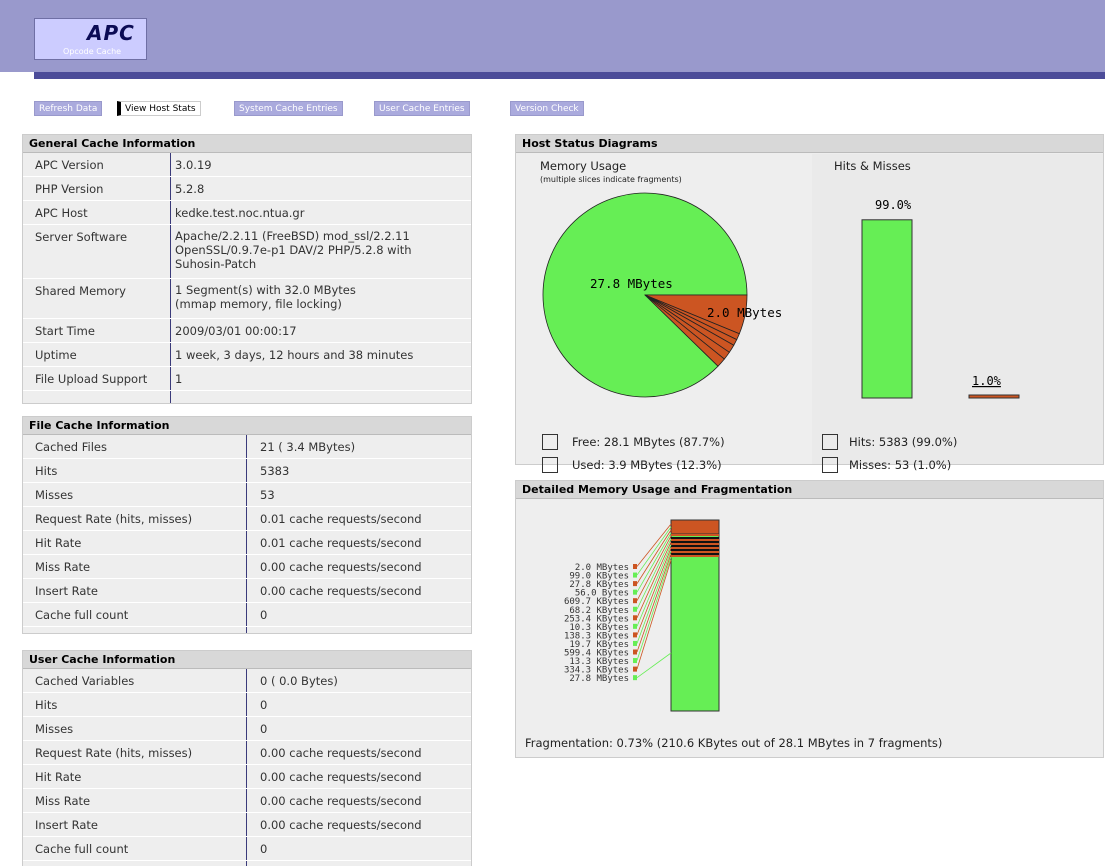 The height and width of the screenshot is (866, 1105). Describe the element at coordinates (81, 237) in the screenshot. I see `row-key: Server Software` at that location.